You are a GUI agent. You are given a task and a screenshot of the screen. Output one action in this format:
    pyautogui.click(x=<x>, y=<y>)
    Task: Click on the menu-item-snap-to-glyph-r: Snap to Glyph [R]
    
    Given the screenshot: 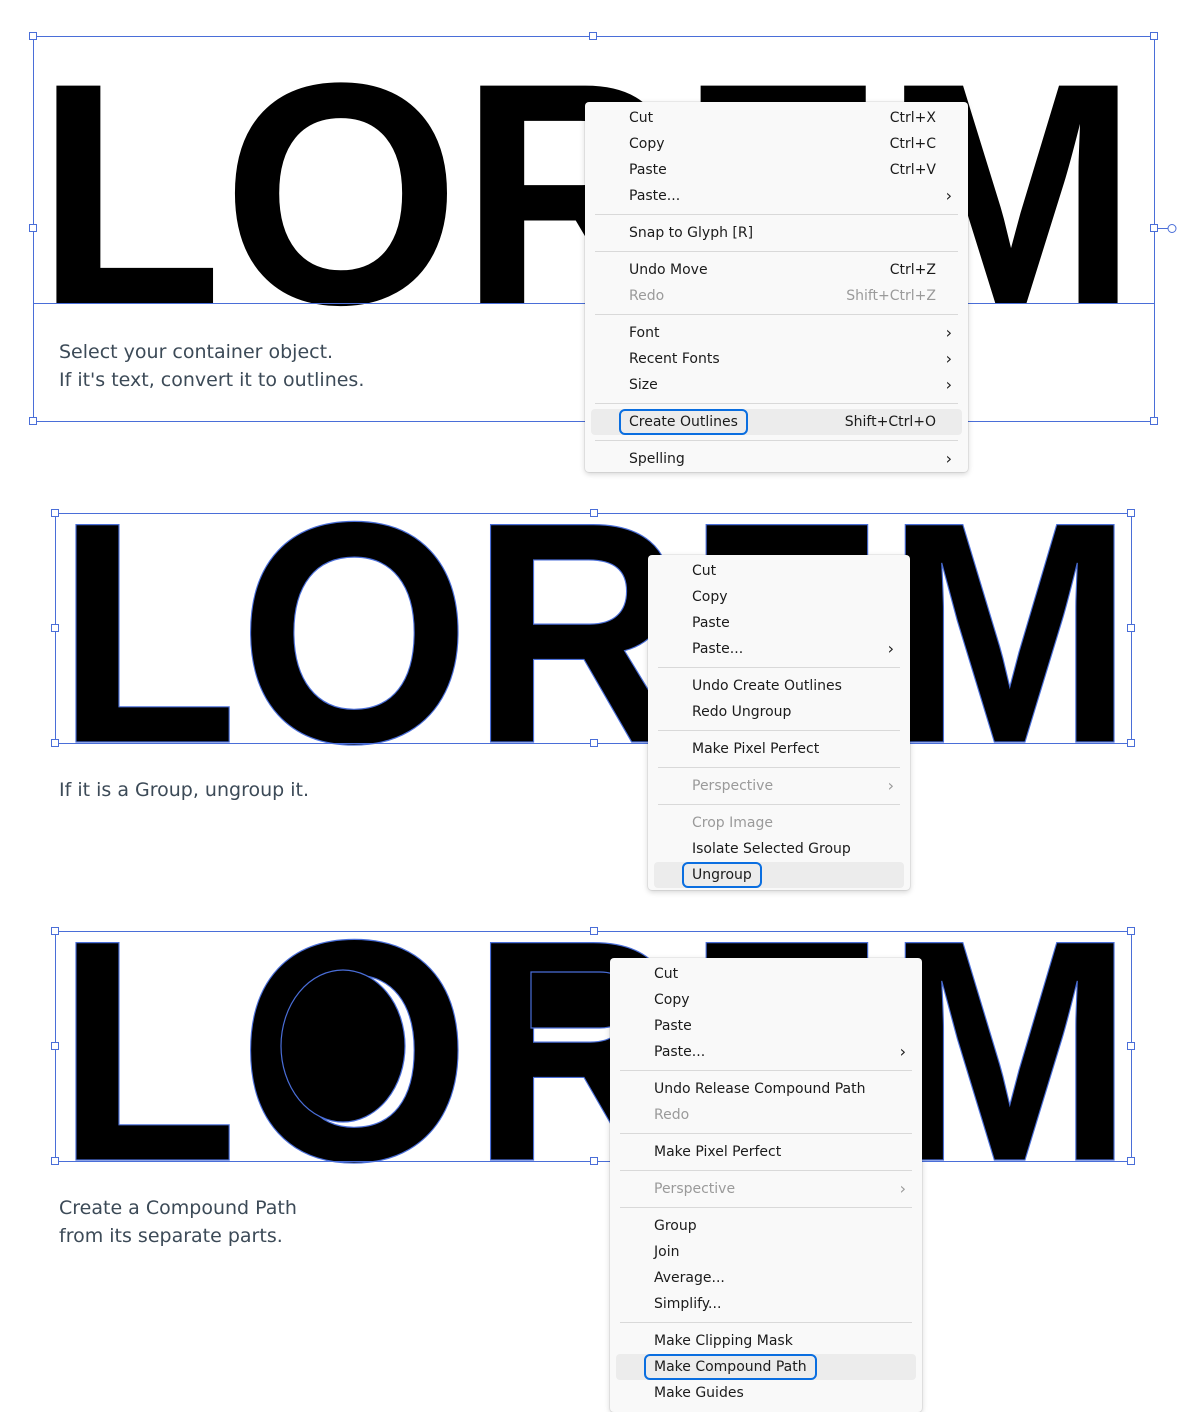 What is the action you would take?
    pyautogui.click(x=776, y=233)
    